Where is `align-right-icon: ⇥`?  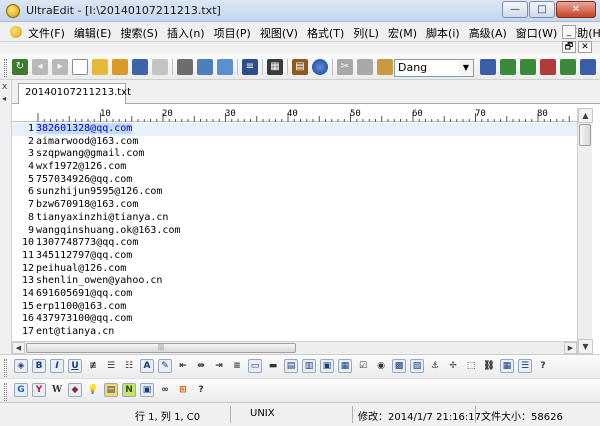
align-right-icon: ⇥ is located at coordinates (219, 366).